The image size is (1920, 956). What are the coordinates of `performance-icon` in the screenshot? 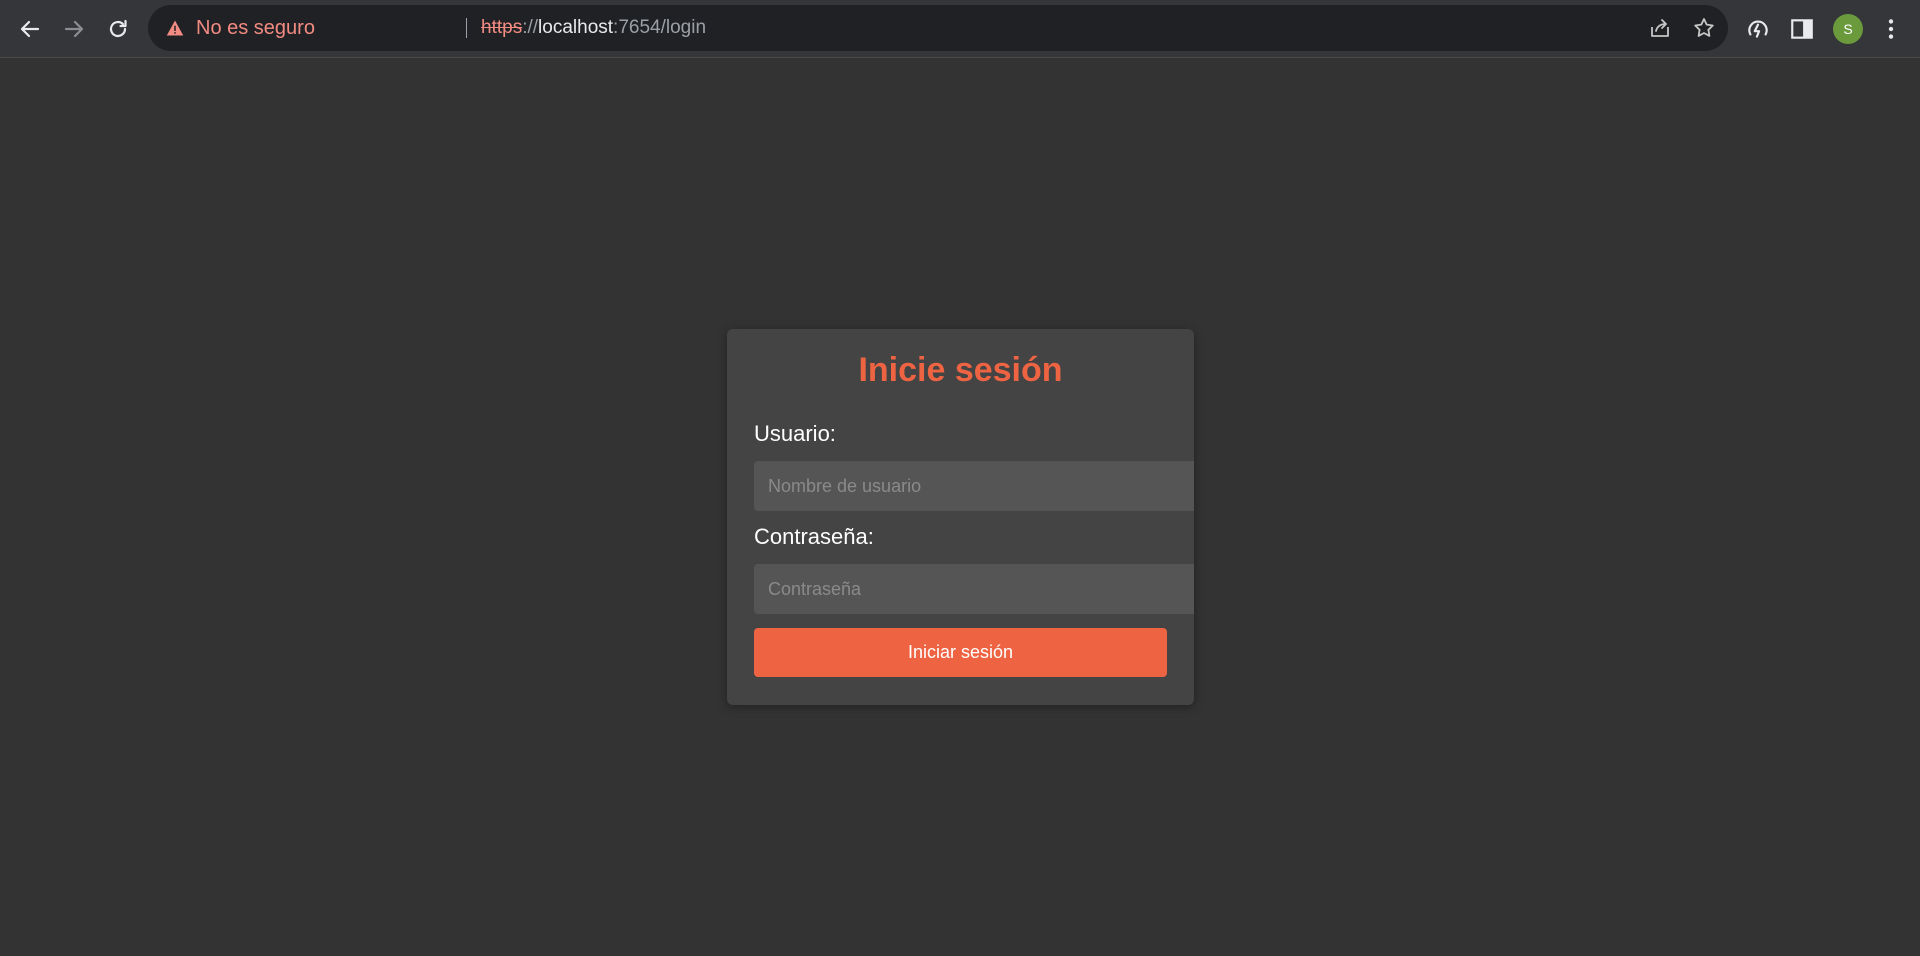 It's located at (1758, 29).